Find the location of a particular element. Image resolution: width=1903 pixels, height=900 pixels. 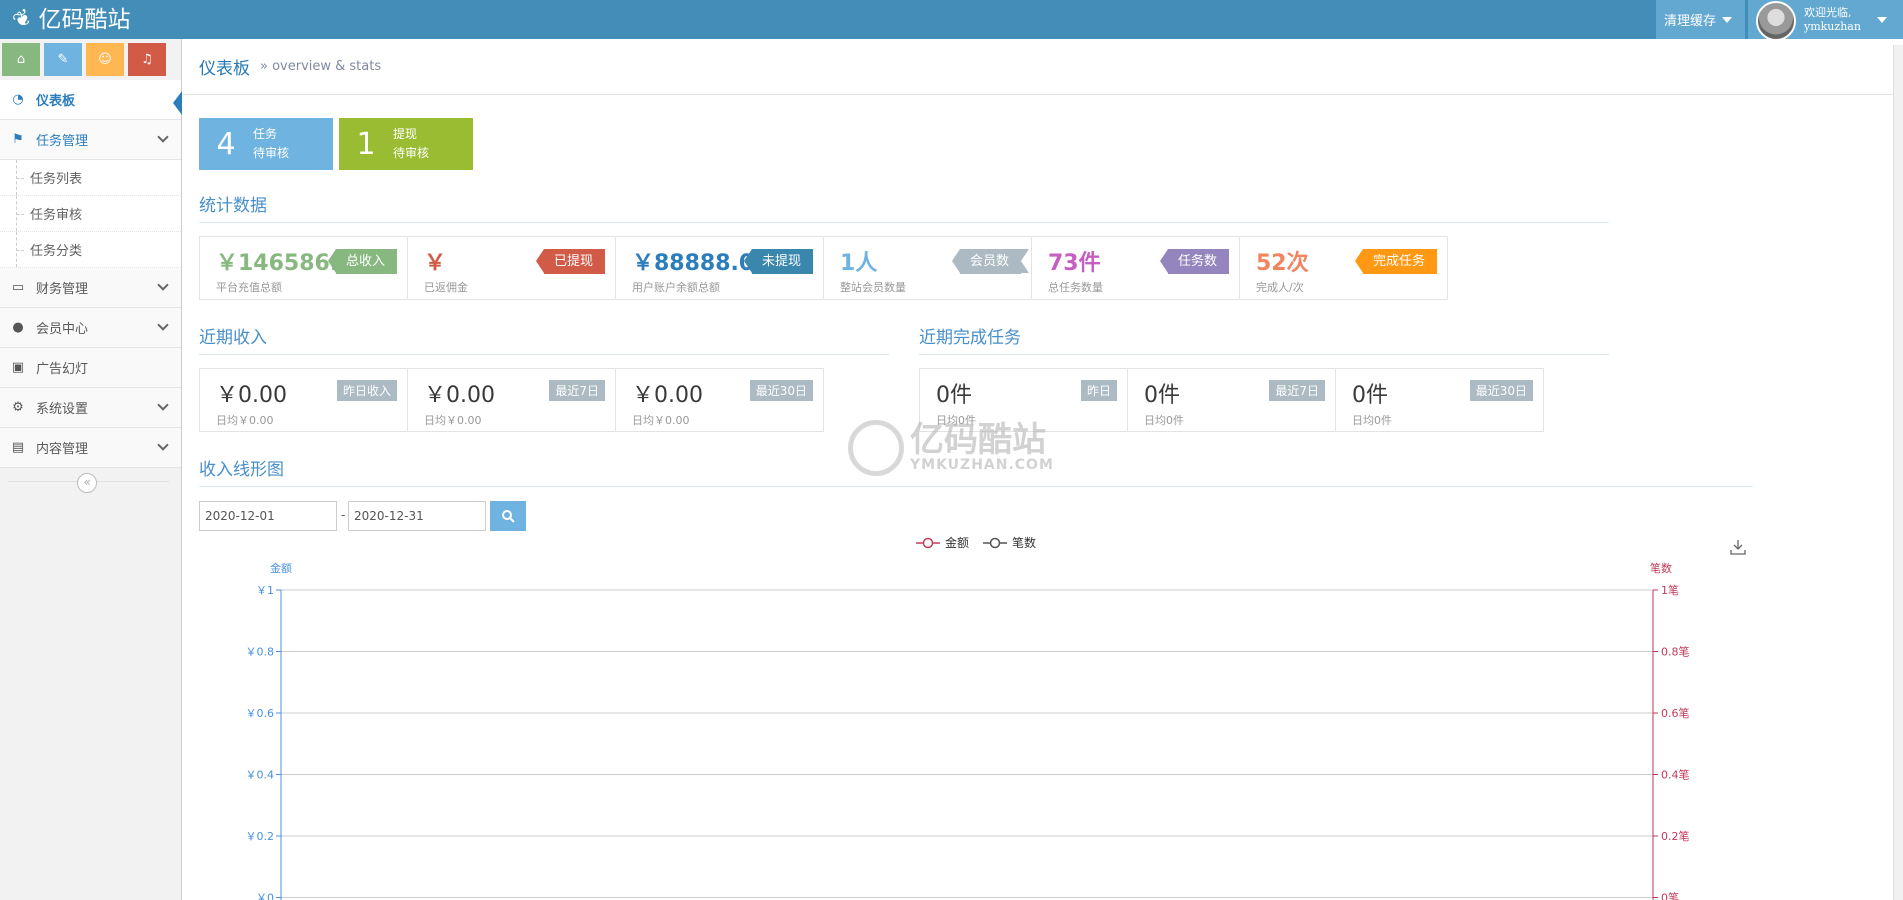

subitem-label: 任务列表 is located at coordinates (56, 179).